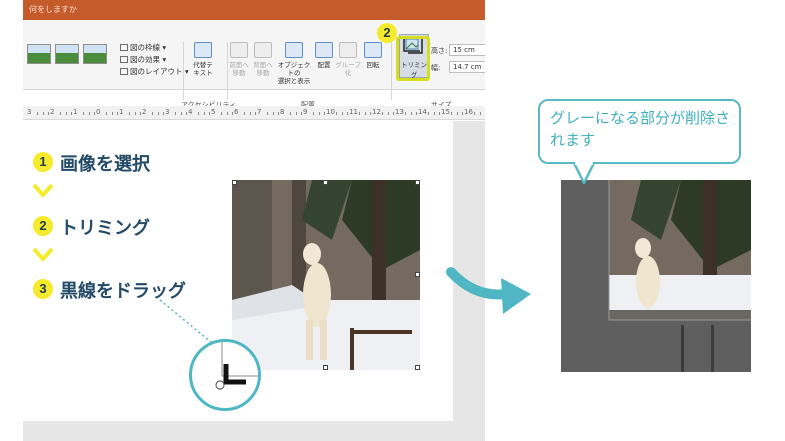 The height and width of the screenshot is (441, 785). Describe the element at coordinates (640, 129) in the screenshot. I see `callout-text: グレーになる部分が削除されます` at that location.